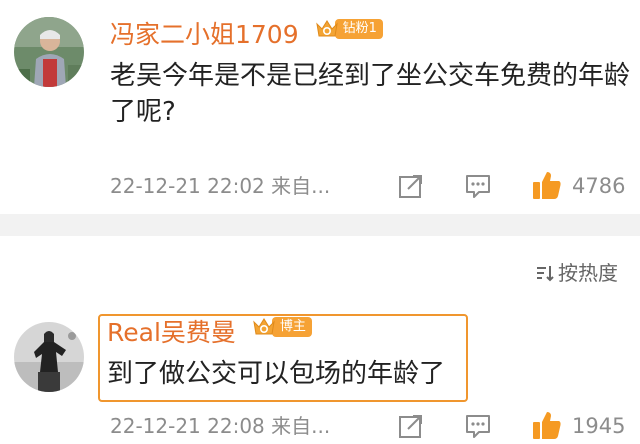 The width and height of the screenshot is (640, 444). I want to click on sort-icon, so click(545, 274).